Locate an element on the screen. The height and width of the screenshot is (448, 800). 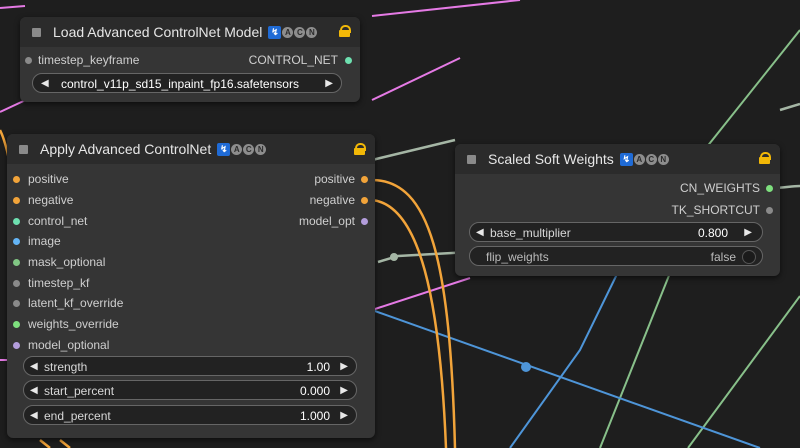
slot-mask-optional-input is located at coordinates (16, 262).